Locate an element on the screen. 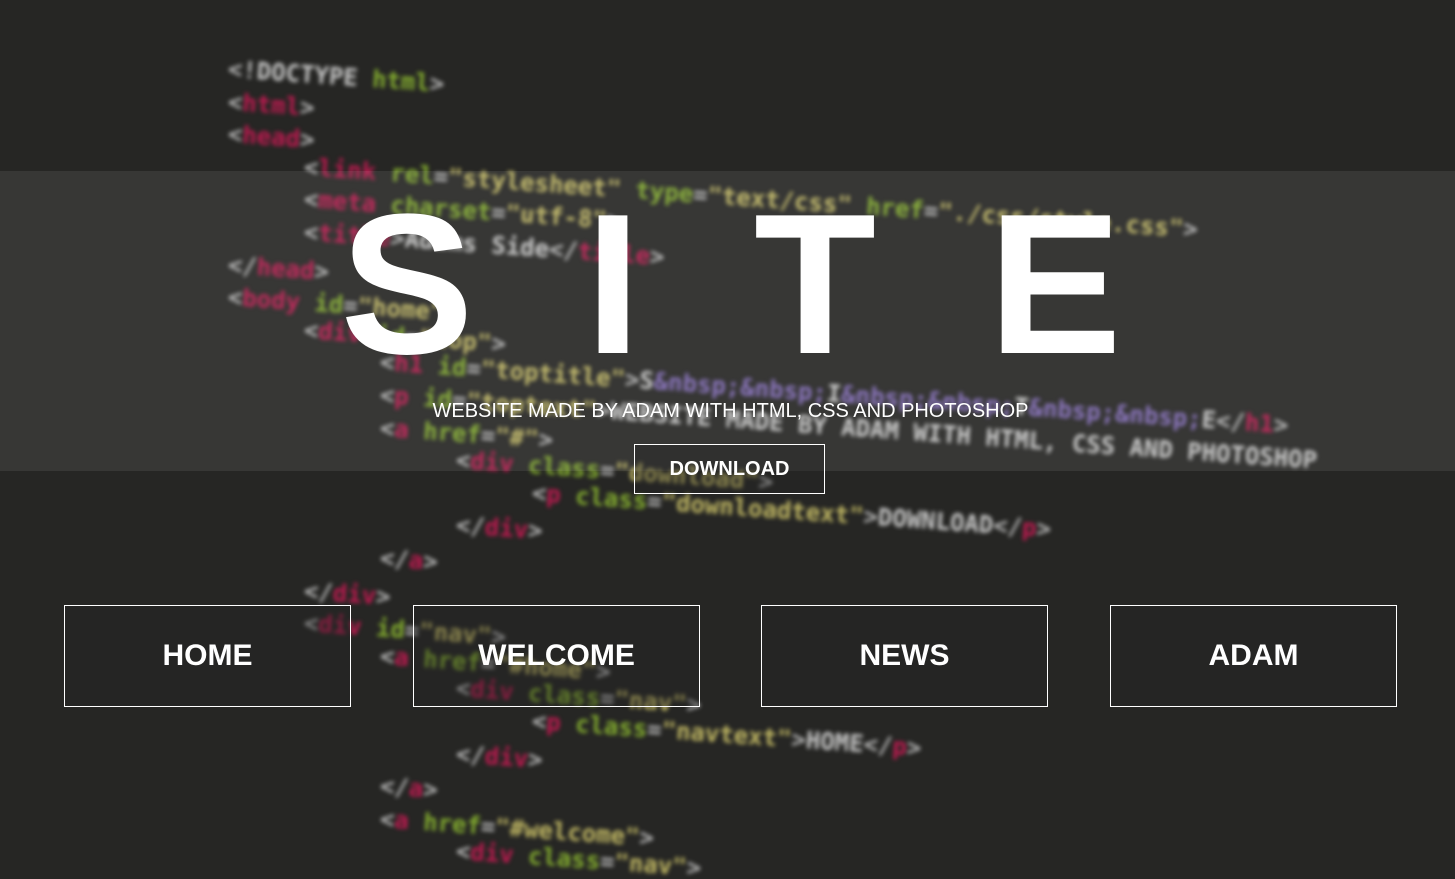 The height and width of the screenshot is (879, 1455). site-title-letter: E is located at coordinates (1055, 284).